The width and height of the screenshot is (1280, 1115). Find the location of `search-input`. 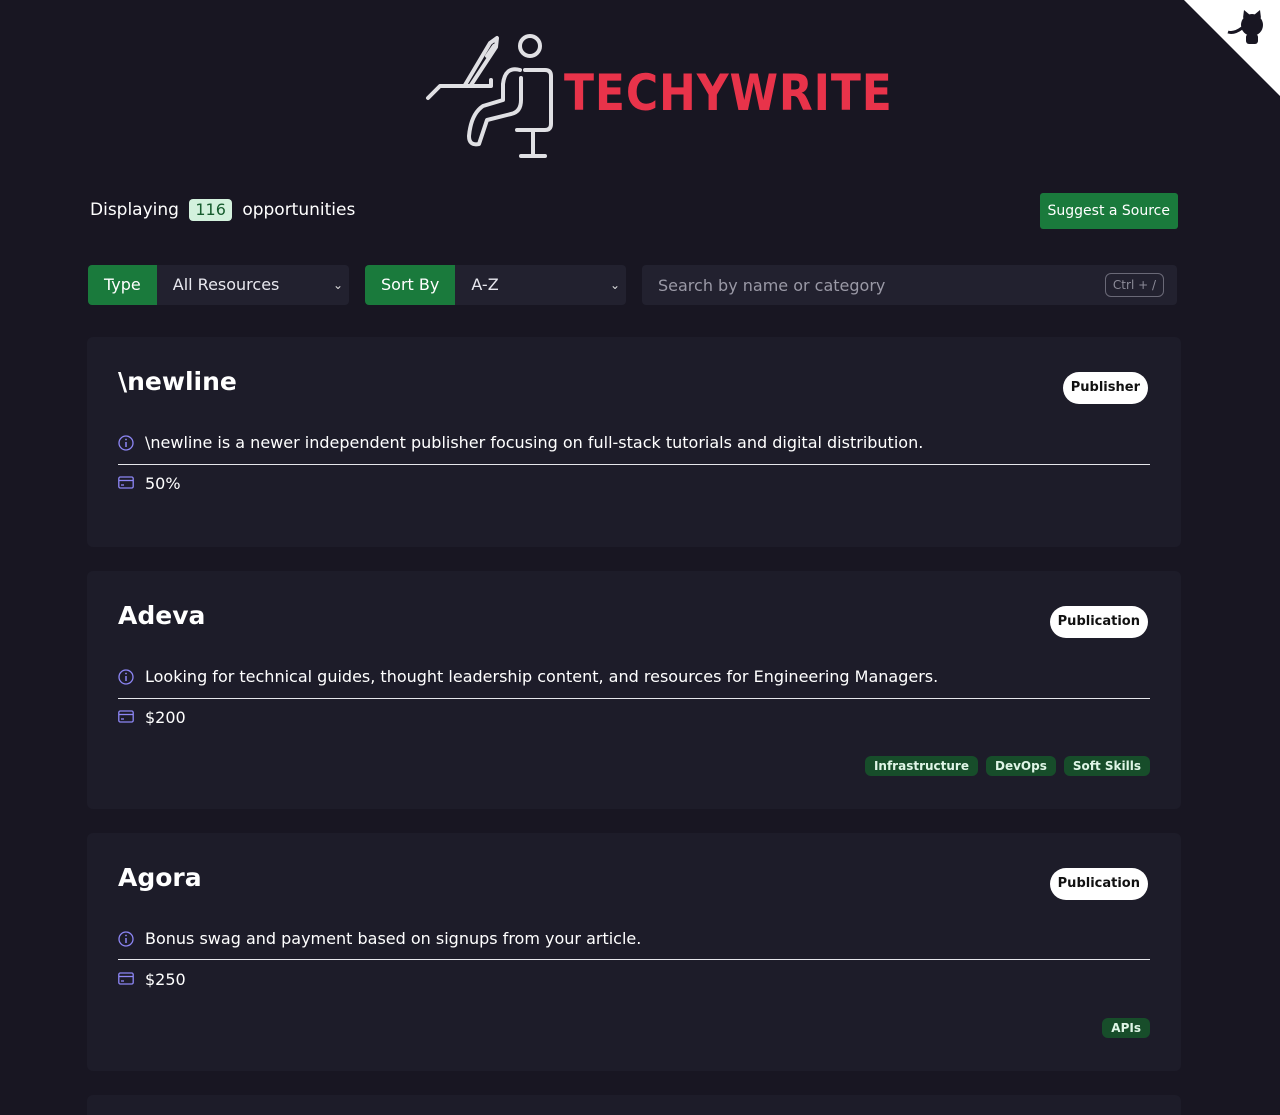

search-input is located at coordinates (878, 285).